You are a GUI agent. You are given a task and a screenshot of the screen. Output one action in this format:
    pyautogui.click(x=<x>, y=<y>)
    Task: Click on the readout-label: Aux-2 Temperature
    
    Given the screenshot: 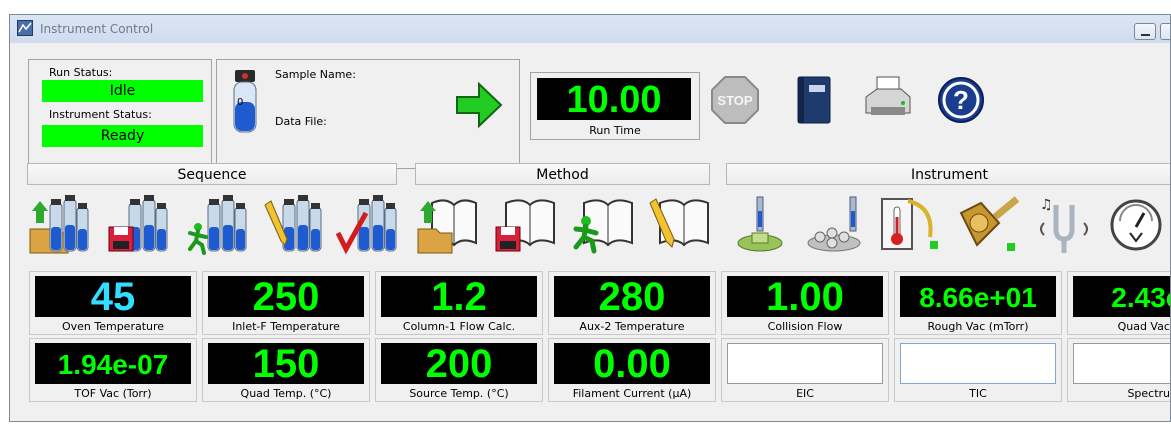 What is the action you would take?
    pyautogui.click(x=632, y=326)
    